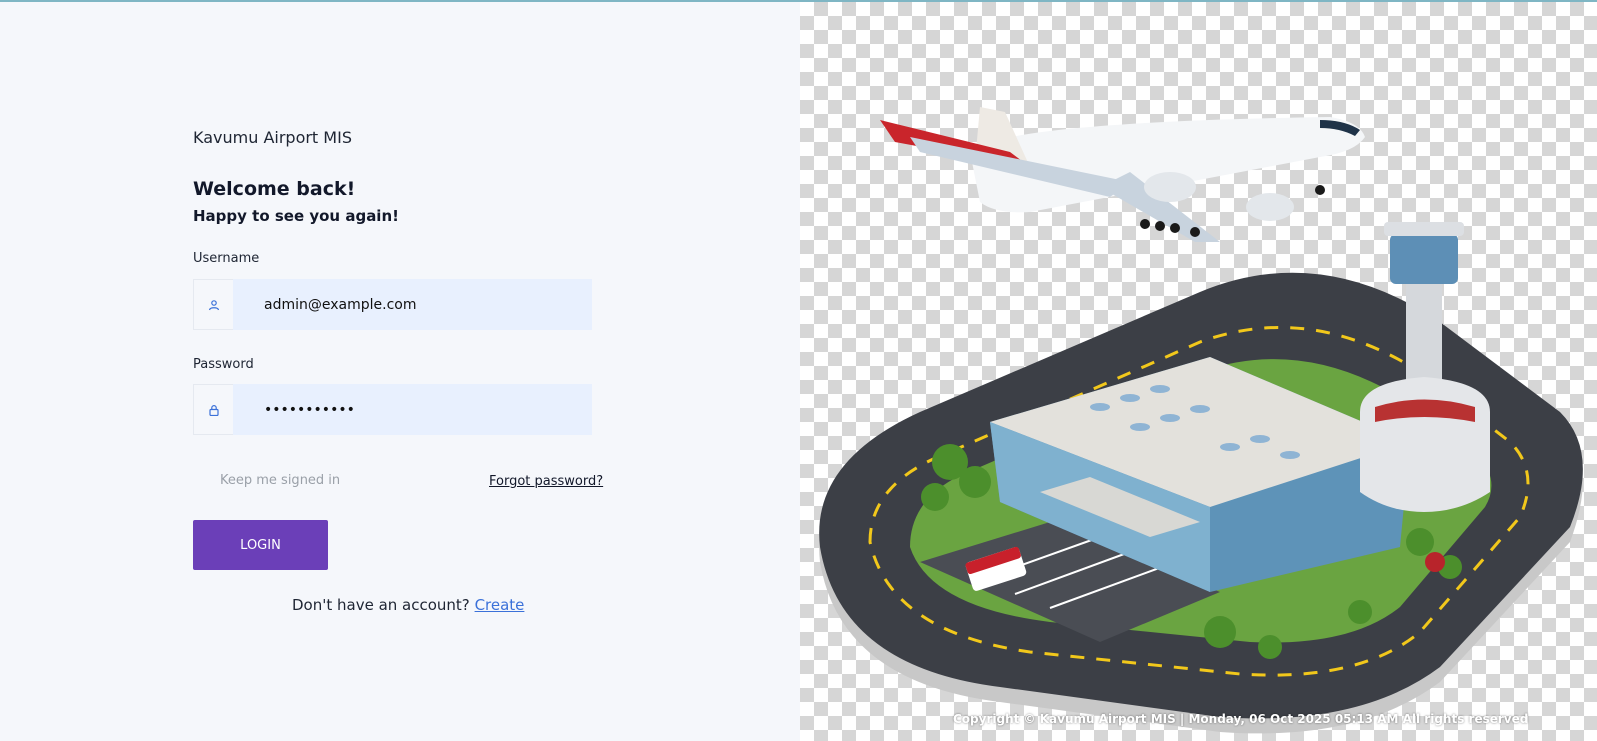 The height and width of the screenshot is (741, 1597). What do you see at coordinates (226, 258) in the screenshot?
I see `username-label: Username` at bounding box center [226, 258].